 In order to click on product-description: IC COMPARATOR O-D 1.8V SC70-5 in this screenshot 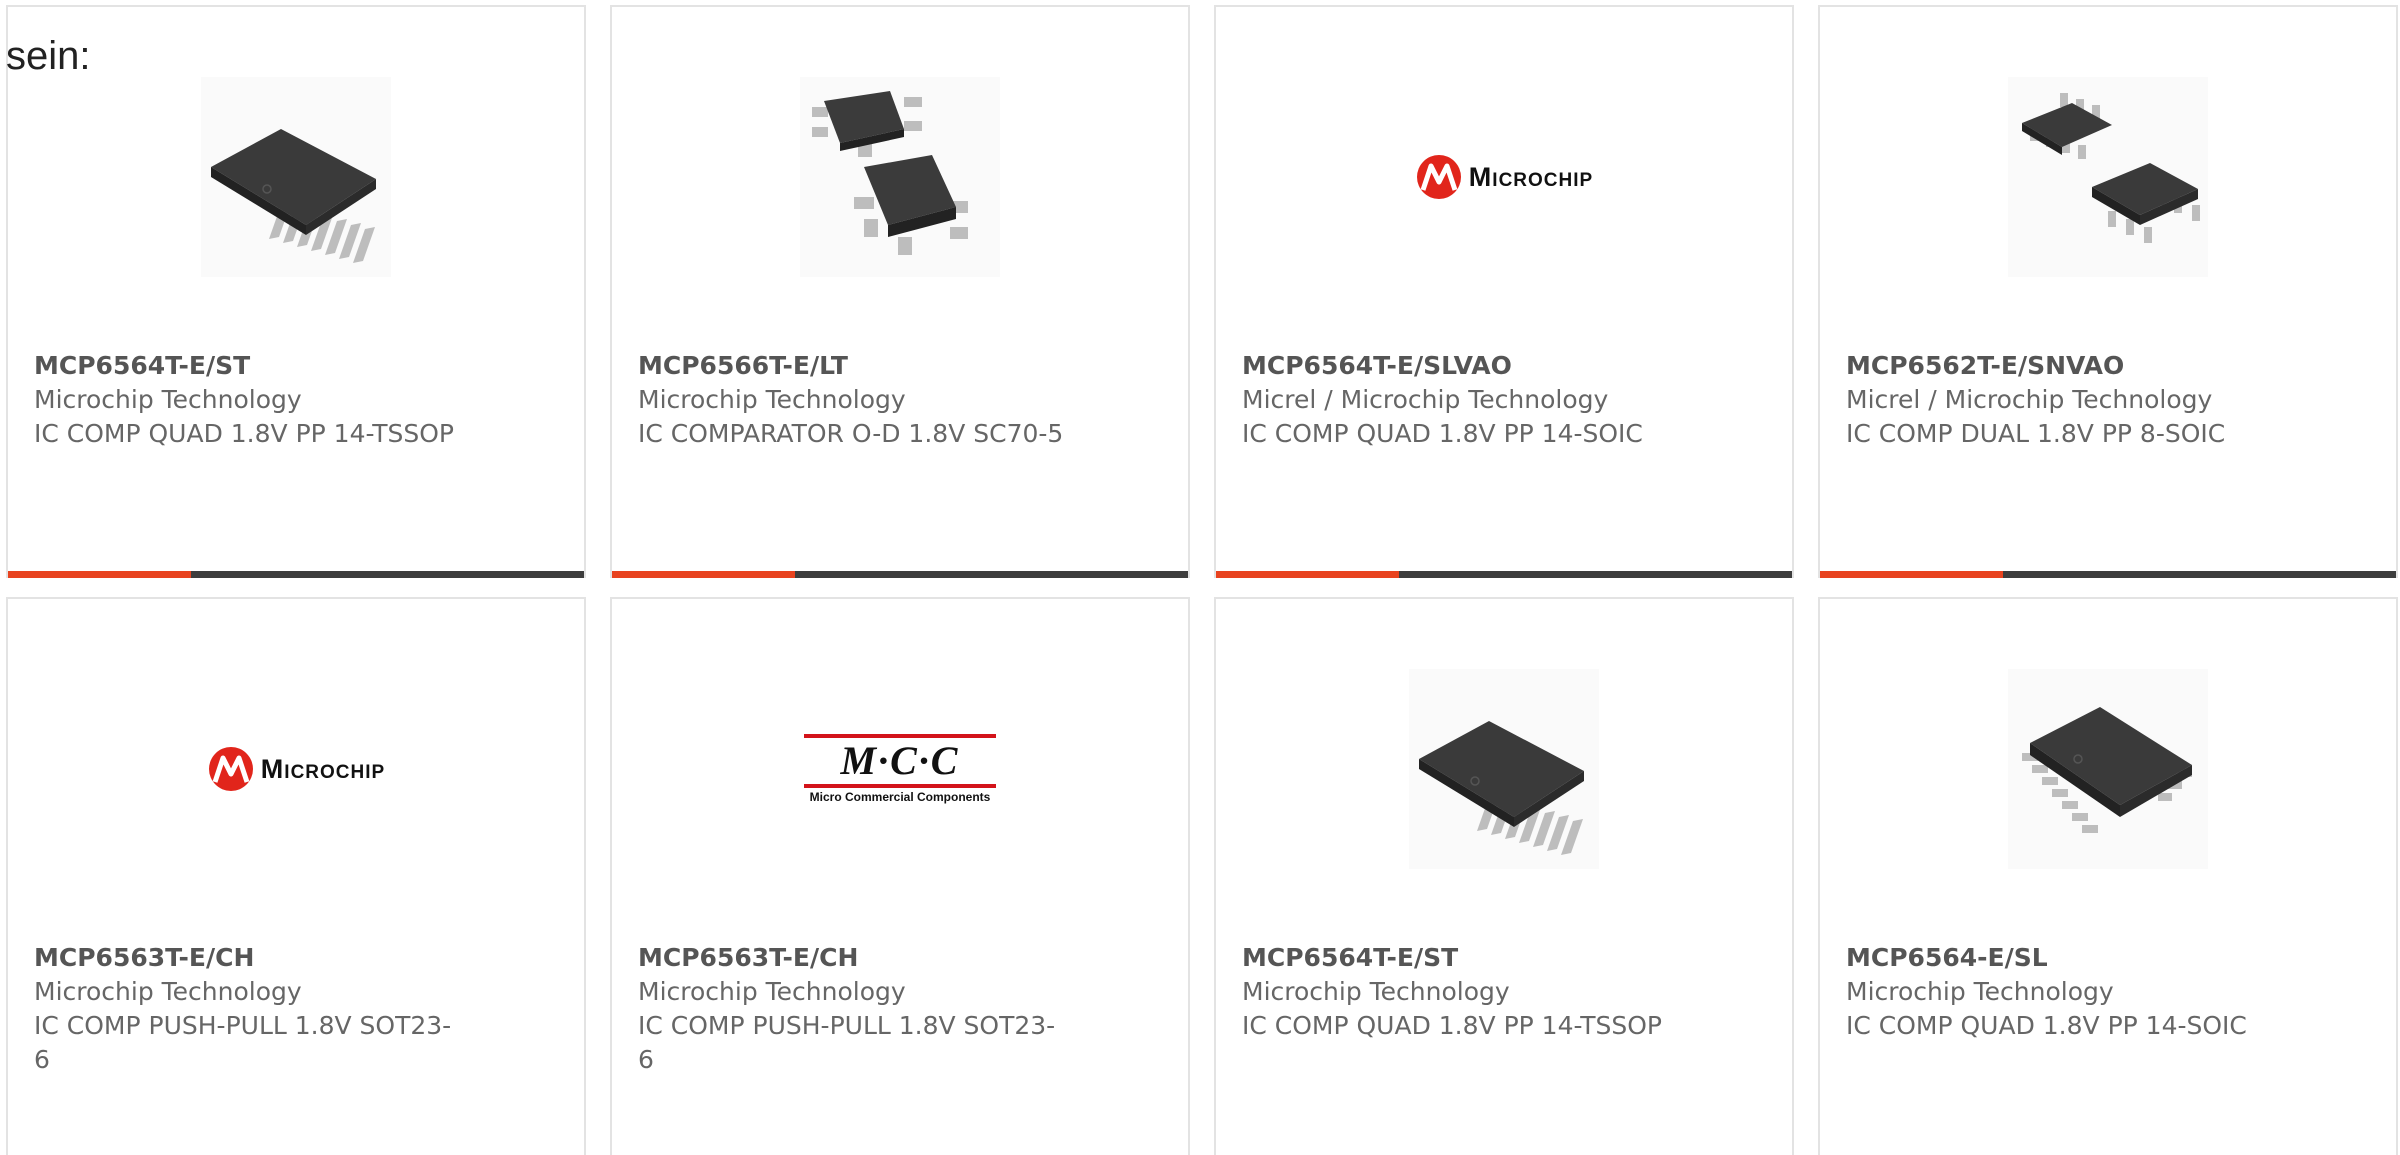, I will do `click(851, 433)`.